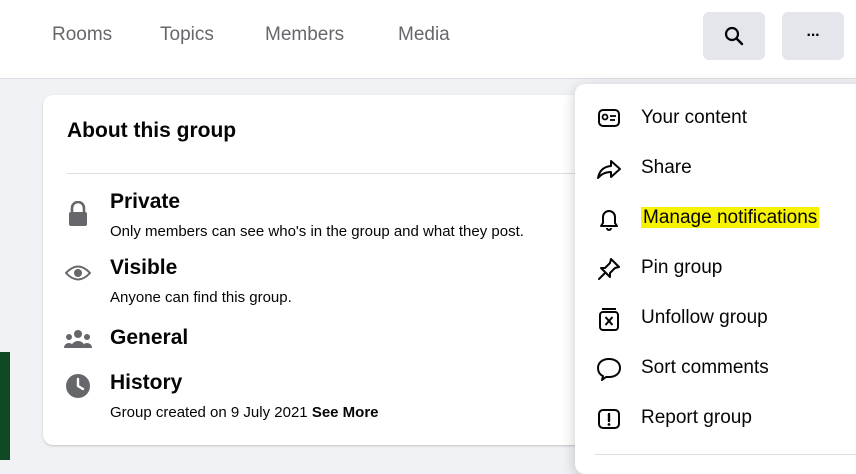  I want to click on menu-label-your-content: Your content, so click(694, 117).